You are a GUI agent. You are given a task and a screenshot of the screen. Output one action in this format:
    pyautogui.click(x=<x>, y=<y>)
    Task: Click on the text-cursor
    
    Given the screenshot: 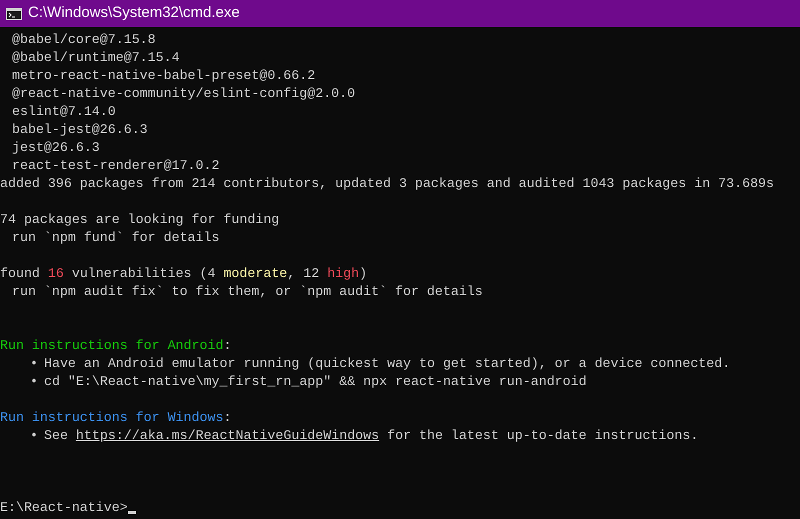 What is the action you would take?
    pyautogui.click(x=132, y=512)
    